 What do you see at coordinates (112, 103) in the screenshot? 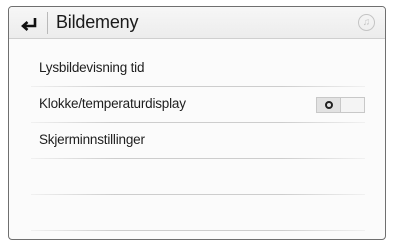
I see `menu-item-label: Klokke/temperaturdisplay` at bounding box center [112, 103].